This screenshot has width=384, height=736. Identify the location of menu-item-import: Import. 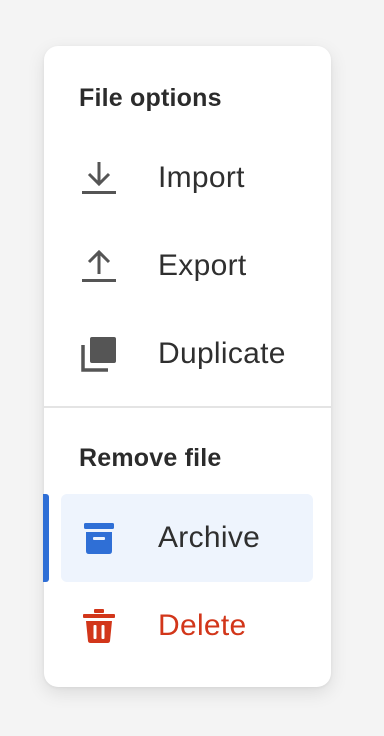
(187, 178).